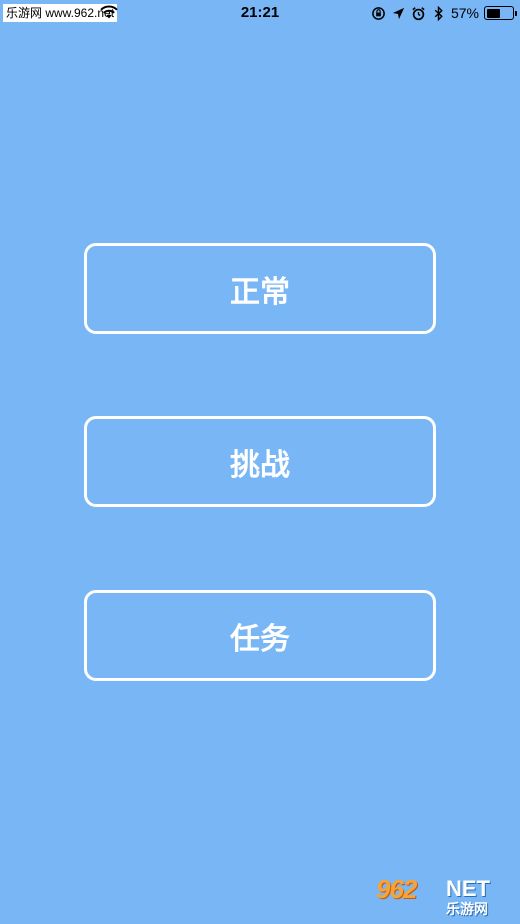 The image size is (520, 924). I want to click on watermark-sub: 乐游网, so click(467, 910).